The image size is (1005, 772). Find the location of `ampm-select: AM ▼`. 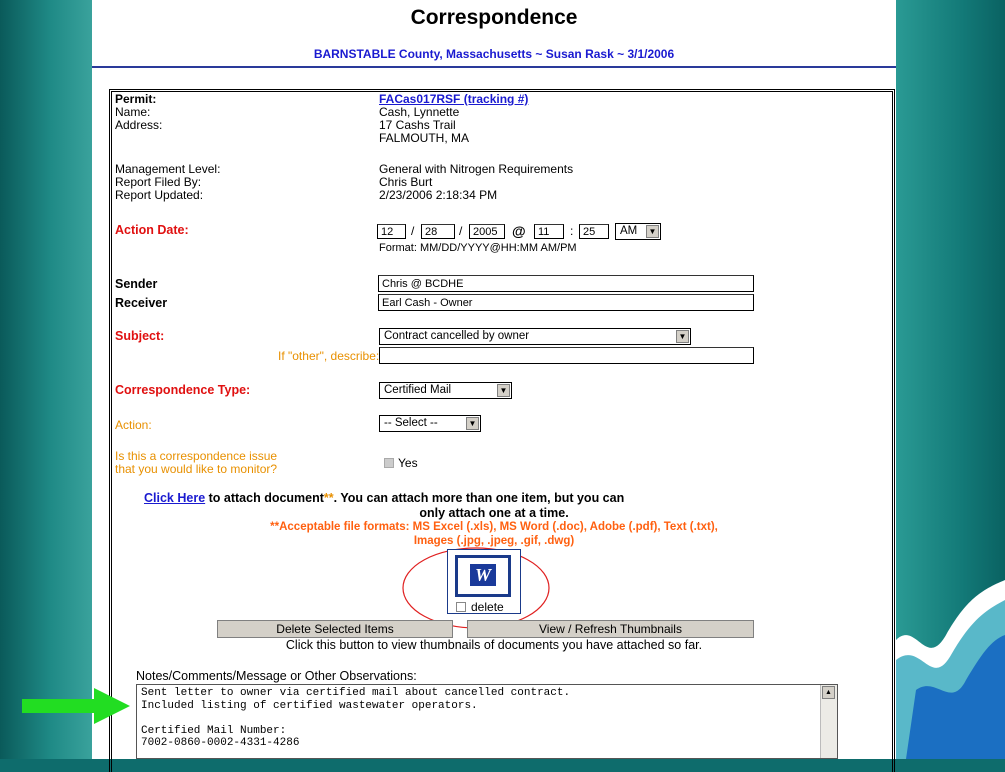

ampm-select: AM ▼ is located at coordinates (638, 231).